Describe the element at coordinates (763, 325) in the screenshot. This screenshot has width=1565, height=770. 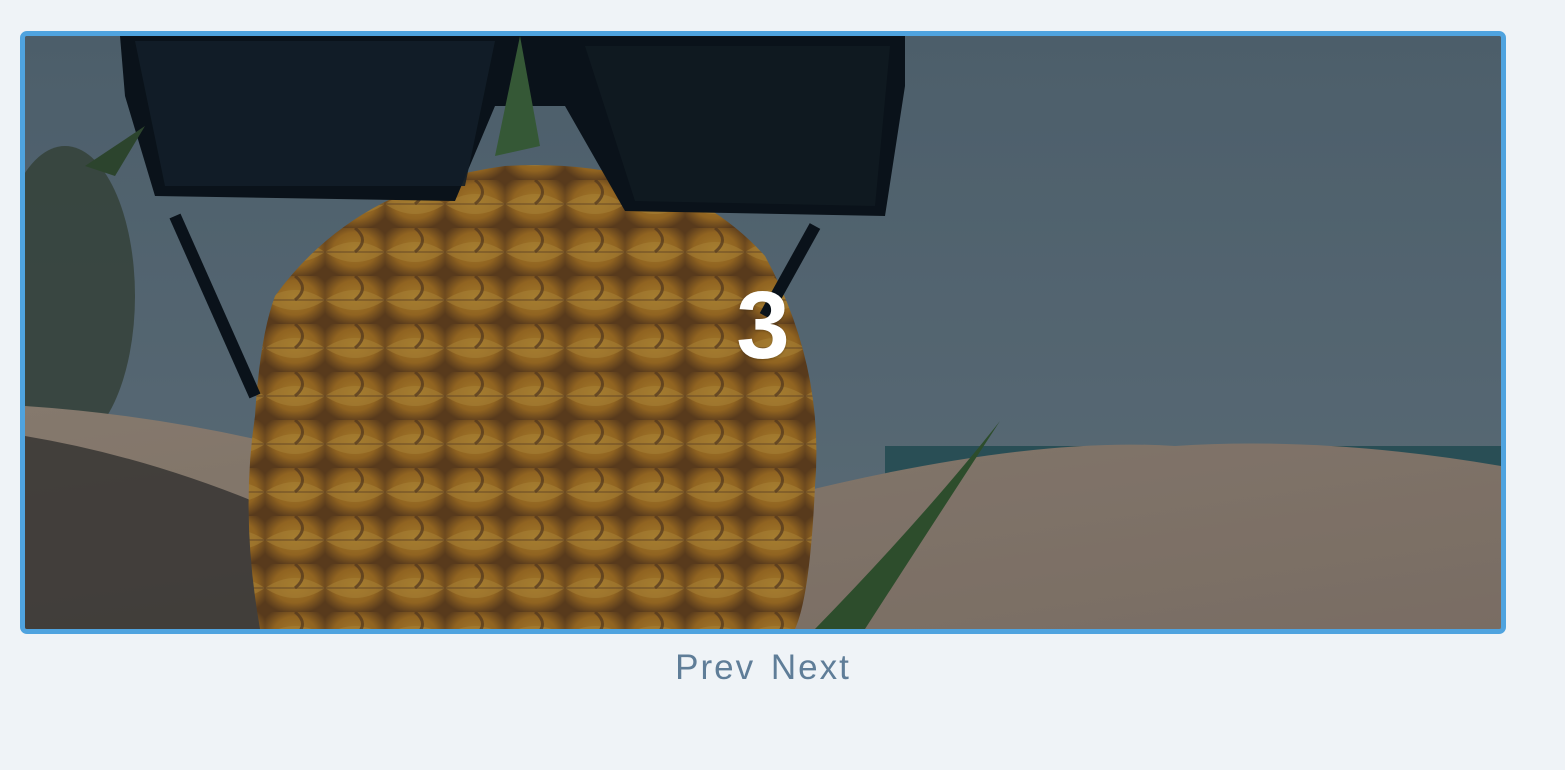
I see `slide-number: 3` at that location.